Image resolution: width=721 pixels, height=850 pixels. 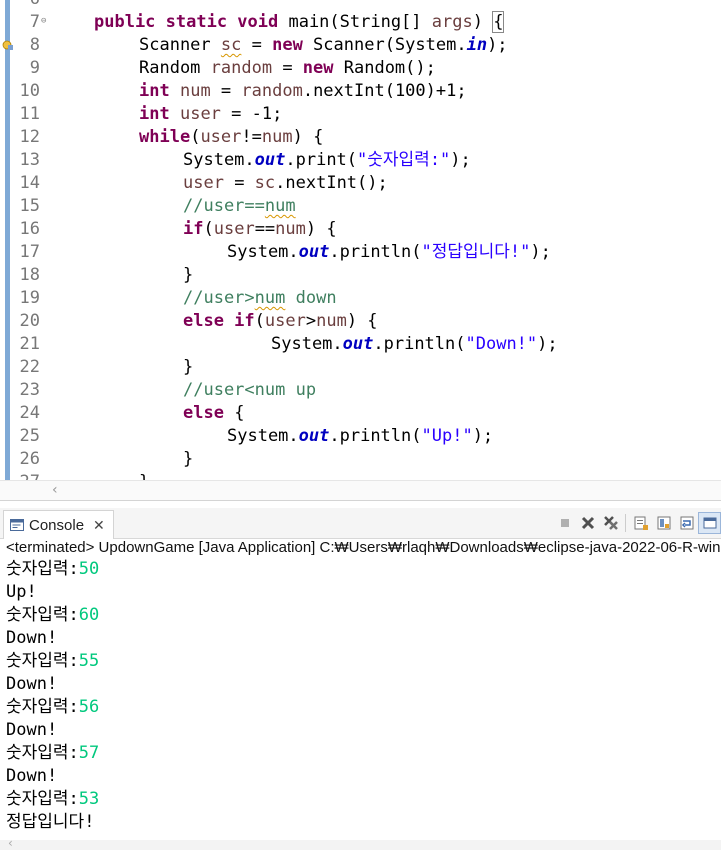 What do you see at coordinates (231, 45) in the screenshot?
I see `variable: sc` at bounding box center [231, 45].